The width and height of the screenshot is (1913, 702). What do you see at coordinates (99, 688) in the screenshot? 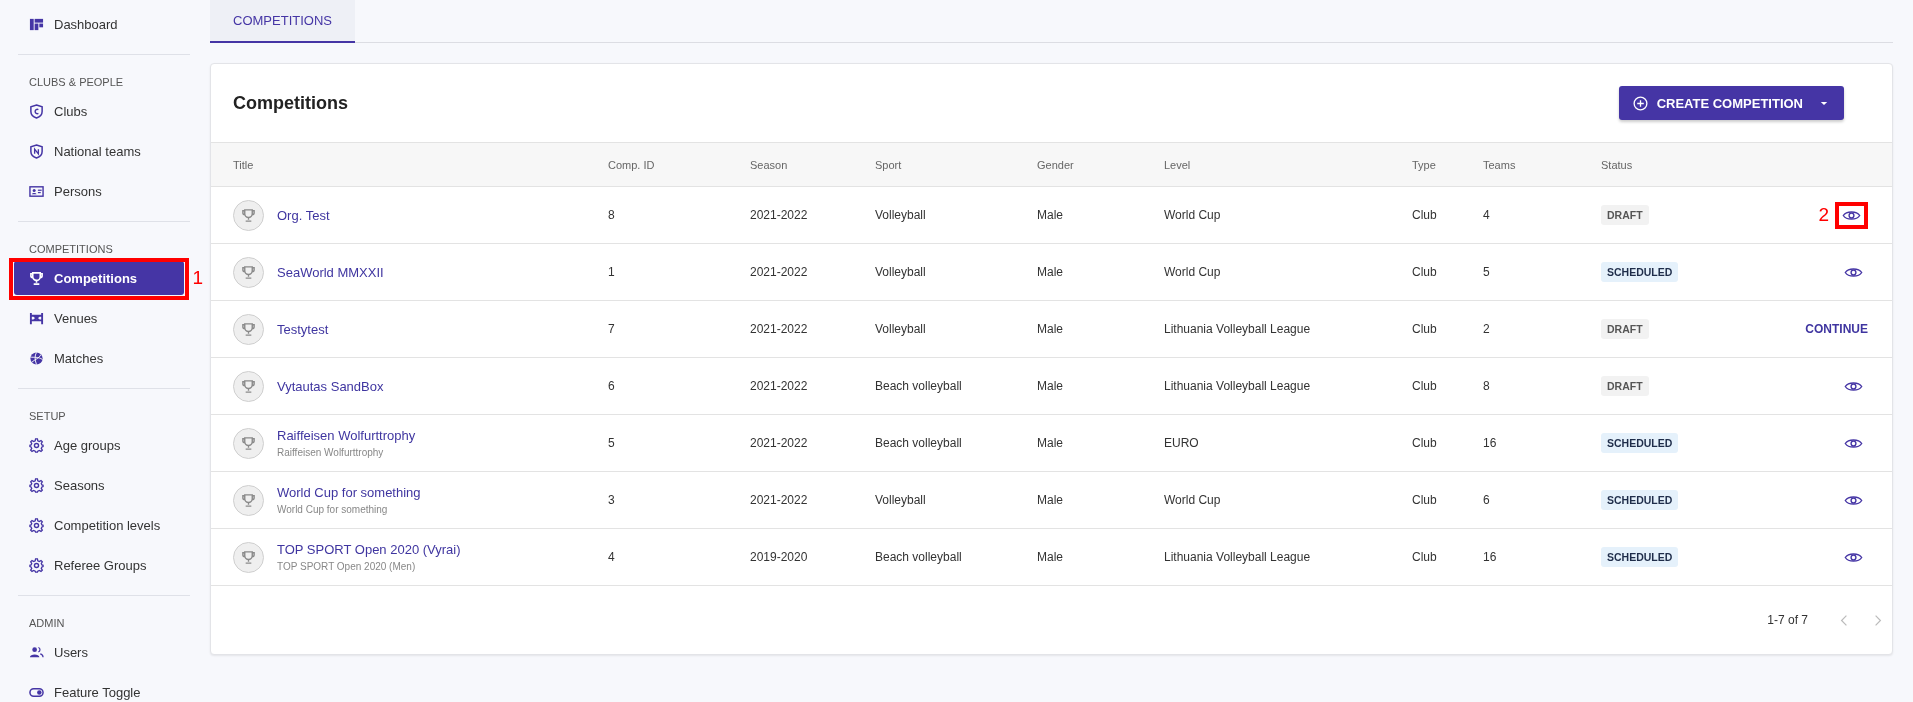
I see `sidebar-item: Feature Toggle` at bounding box center [99, 688].